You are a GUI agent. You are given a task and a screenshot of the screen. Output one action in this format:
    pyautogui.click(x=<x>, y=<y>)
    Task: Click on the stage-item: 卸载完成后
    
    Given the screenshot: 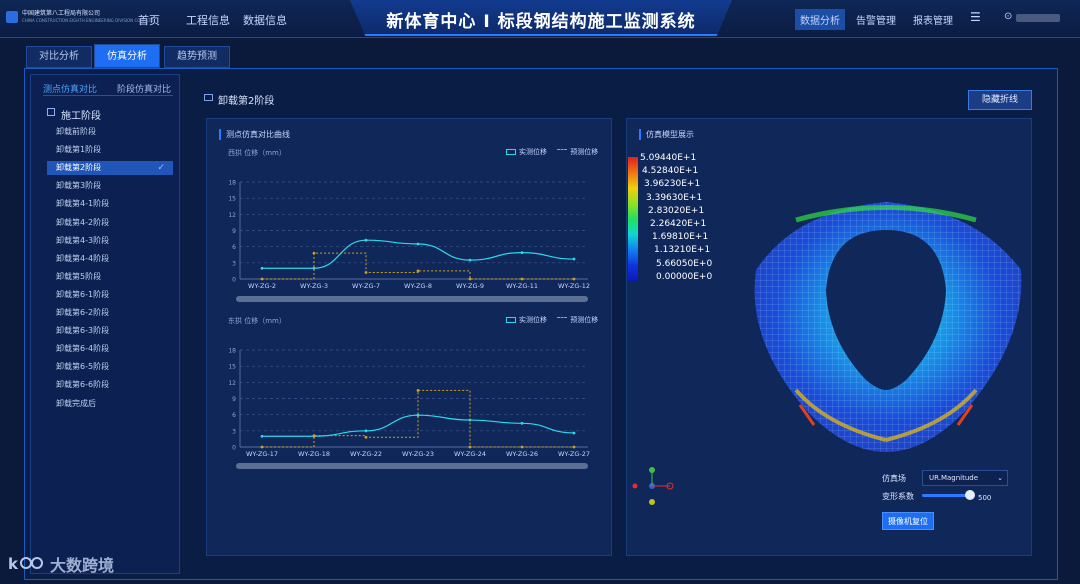 What is the action you would take?
    pyautogui.click(x=110, y=404)
    